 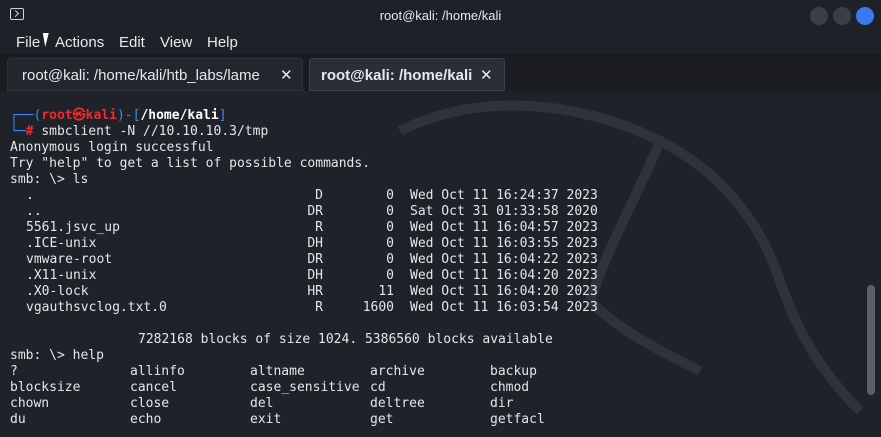 What do you see at coordinates (305, 387) in the screenshot?
I see `help-command: case_sensitive` at bounding box center [305, 387].